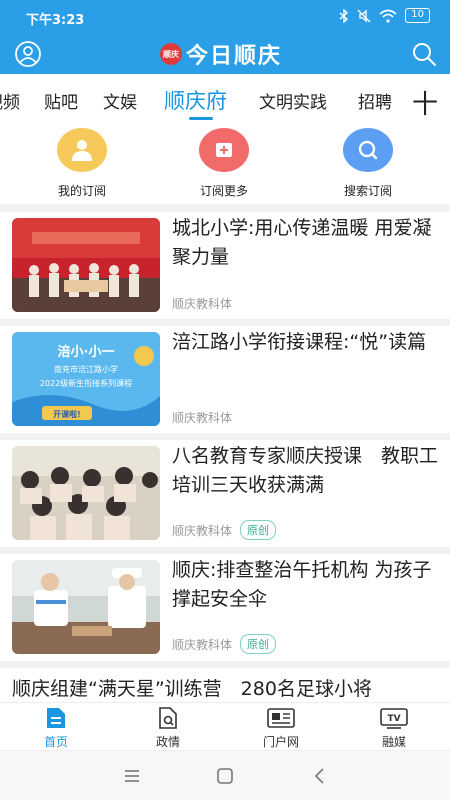 The image size is (450, 800). What do you see at coordinates (86, 369) in the screenshot?
I see `thumb-text: 南充市涪江路小学` at bounding box center [86, 369].